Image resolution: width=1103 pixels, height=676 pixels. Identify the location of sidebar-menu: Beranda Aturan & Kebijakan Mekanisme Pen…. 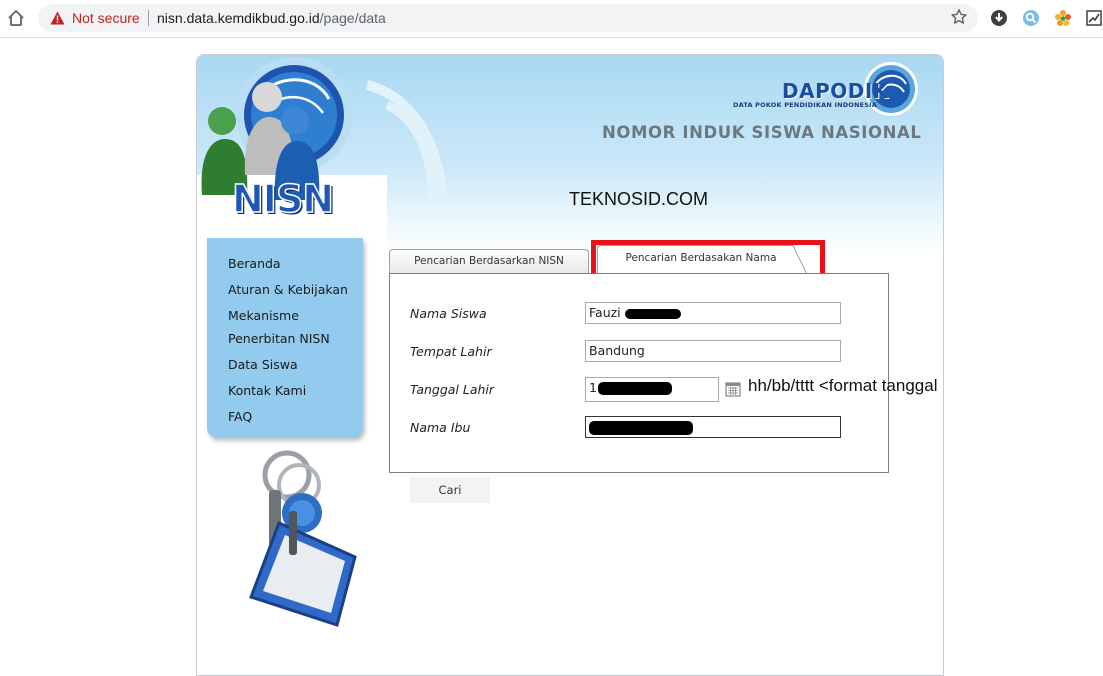
(285, 338).